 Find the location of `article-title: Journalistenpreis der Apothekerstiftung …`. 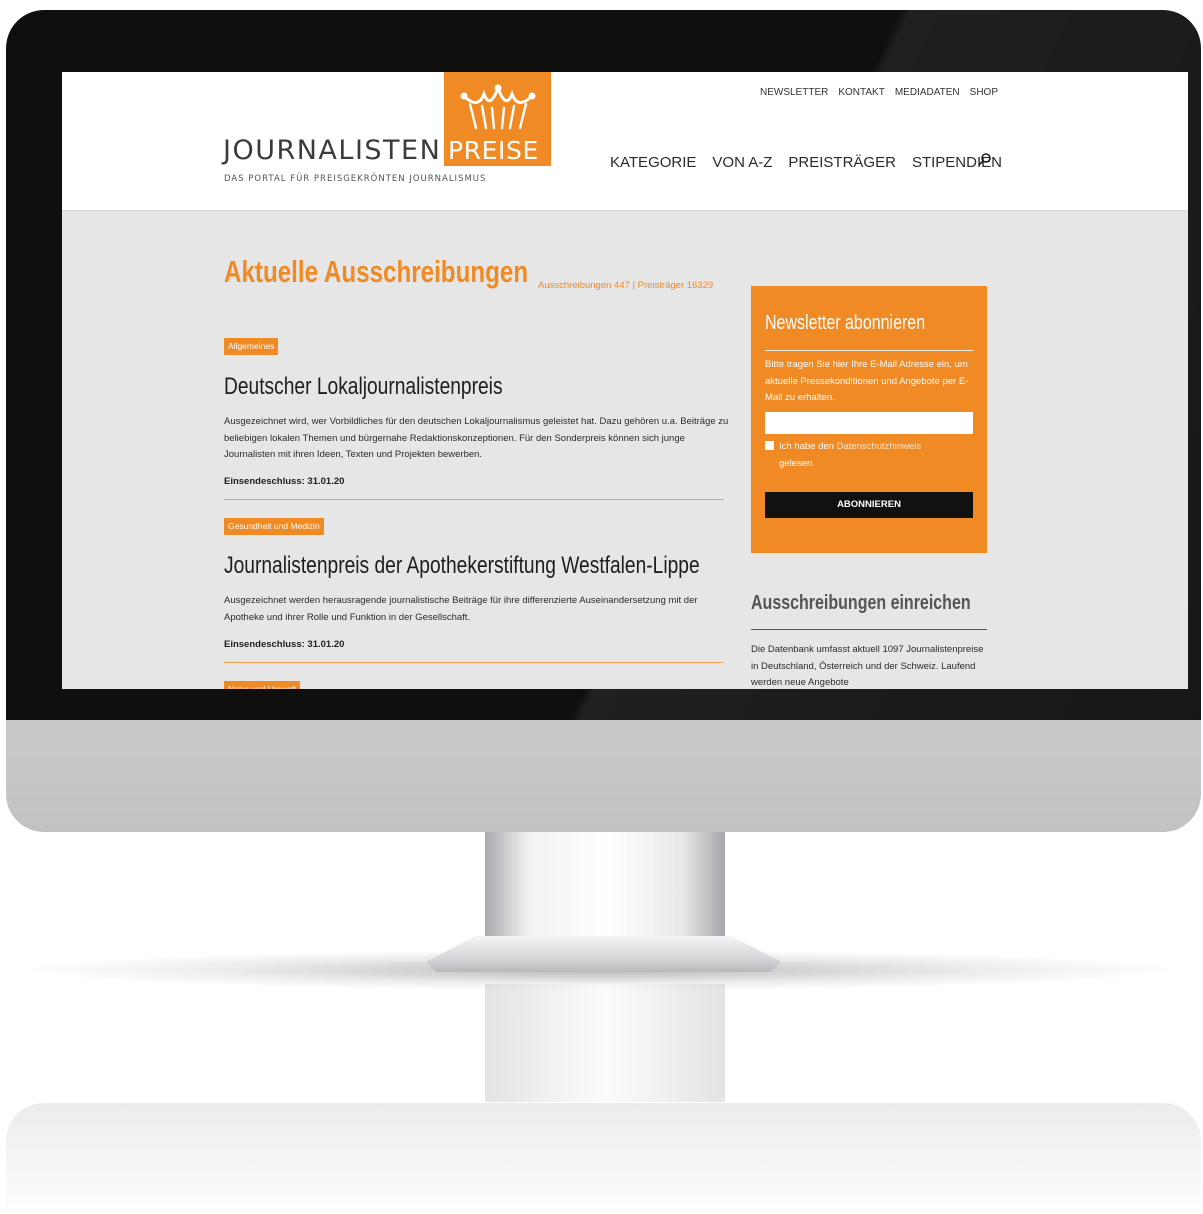

article-title: Journalistenpreis der Apothekerstiftung … is located at coordinates (462, 566).